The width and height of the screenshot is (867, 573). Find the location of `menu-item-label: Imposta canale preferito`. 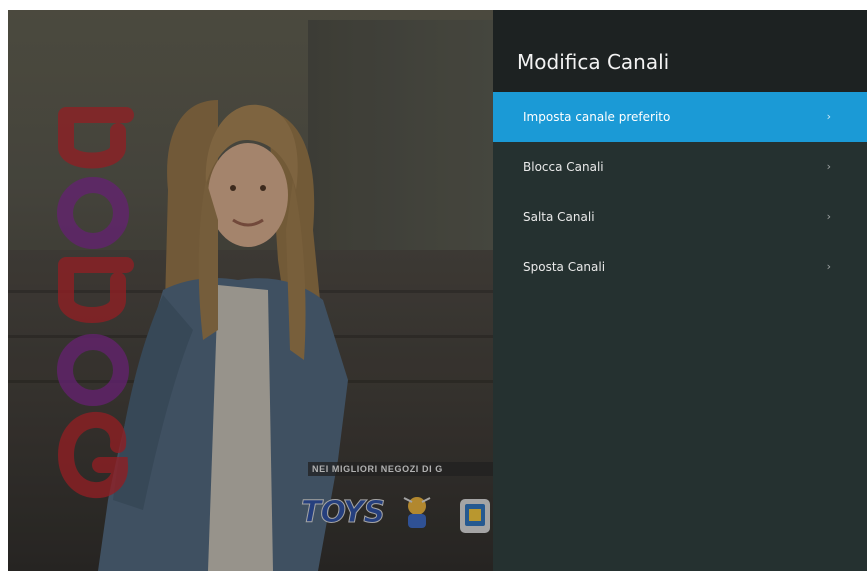

menu-item-label: Imposta canale preferito is located at coordinates (597, 117).